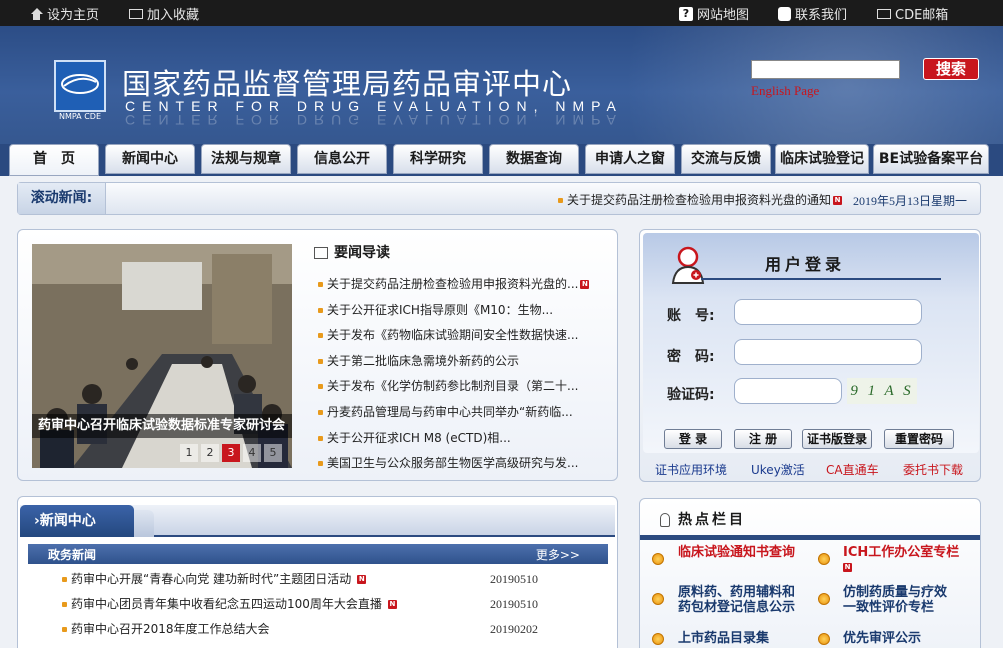  Describe the element at coordinates (700, 199) in the screenshot. I see `ticker-news-link: 关于提交药品注册检查检验用申报资料光盘的通知 N` at that location.